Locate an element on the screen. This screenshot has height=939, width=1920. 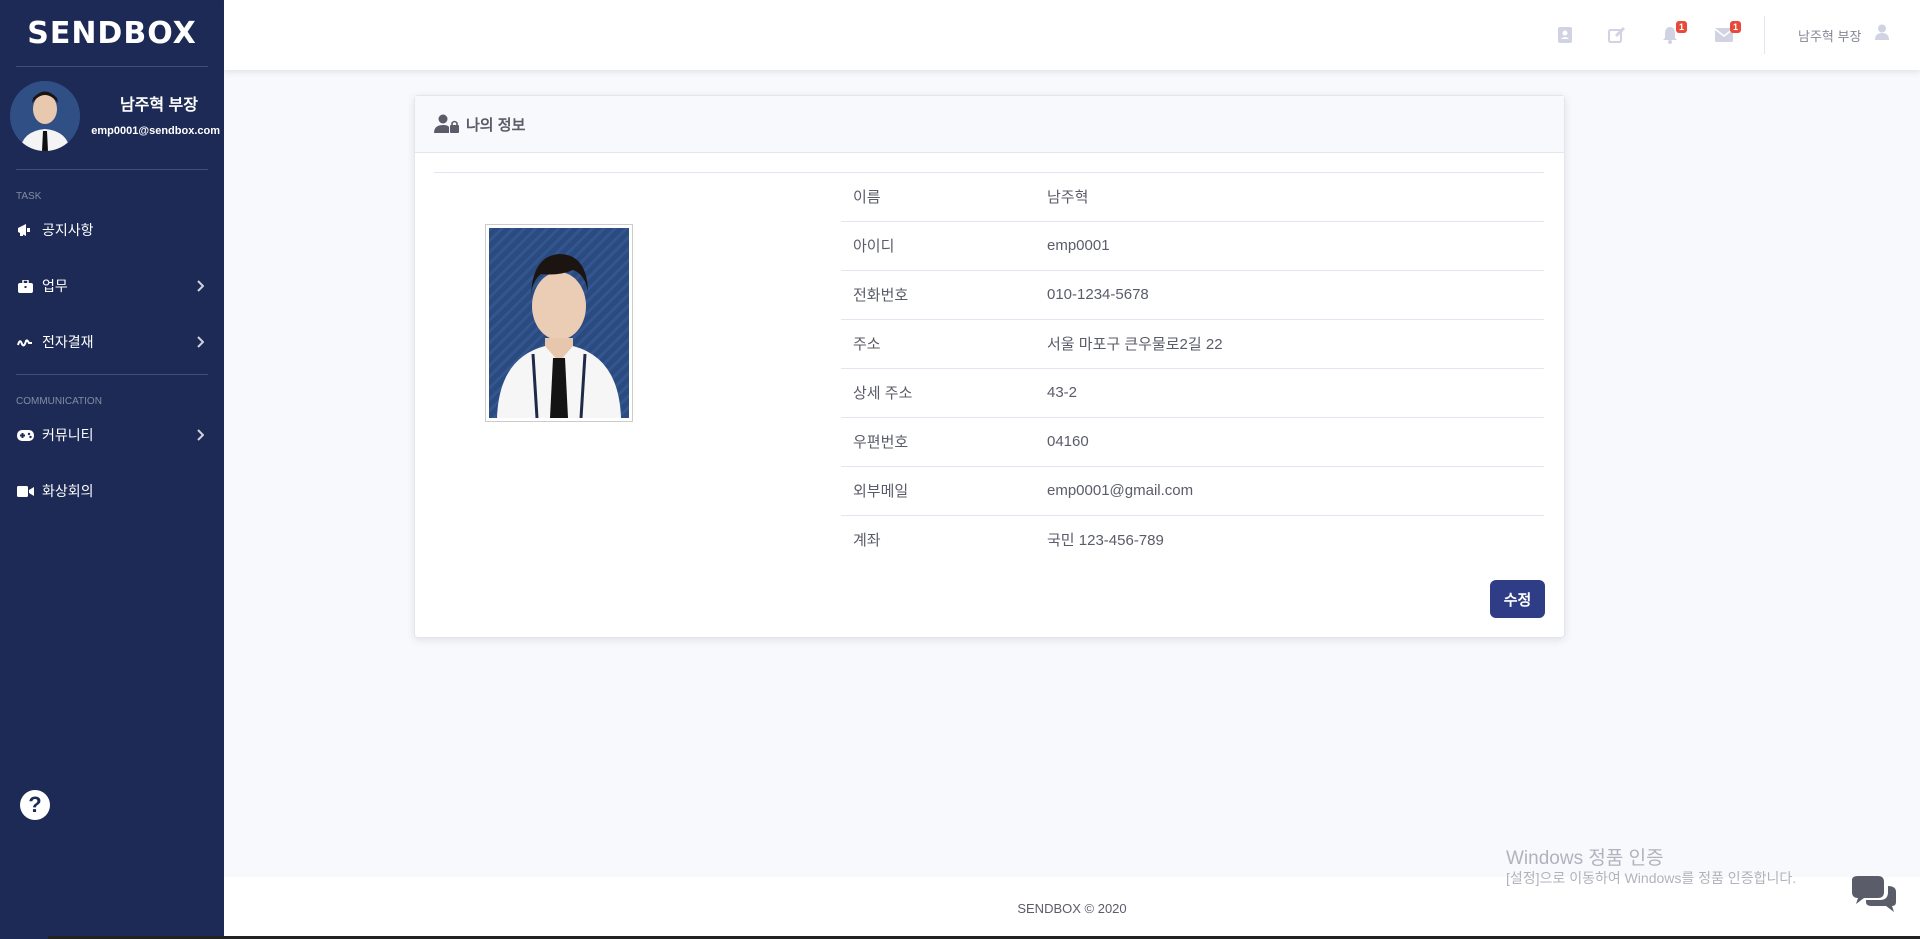
sidebar-heading-task: TASK is located at coordinates (29, 196).